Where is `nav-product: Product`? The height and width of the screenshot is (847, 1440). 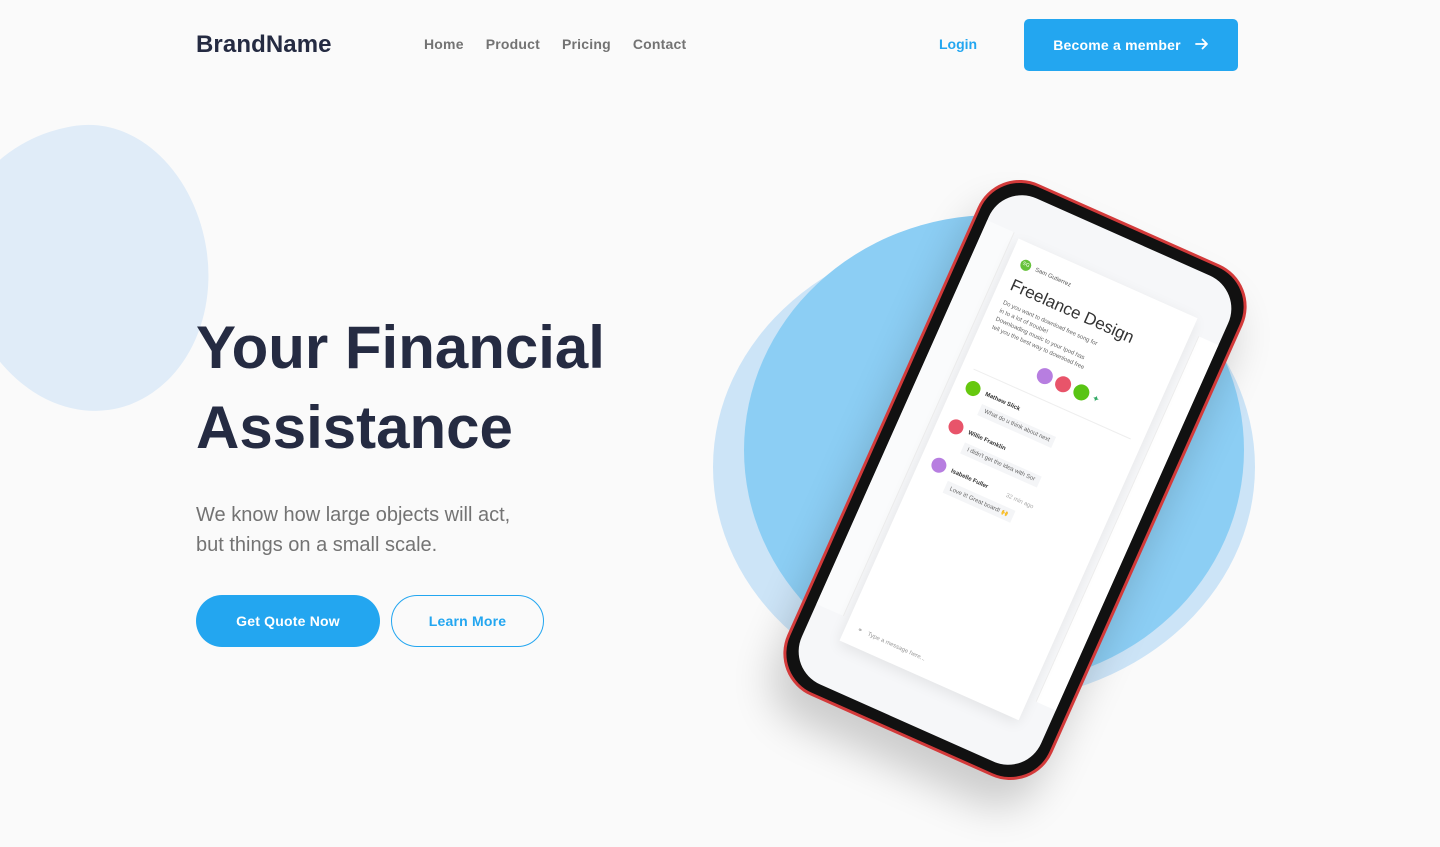 nav-product: Product is located at coordinates (513, 44).